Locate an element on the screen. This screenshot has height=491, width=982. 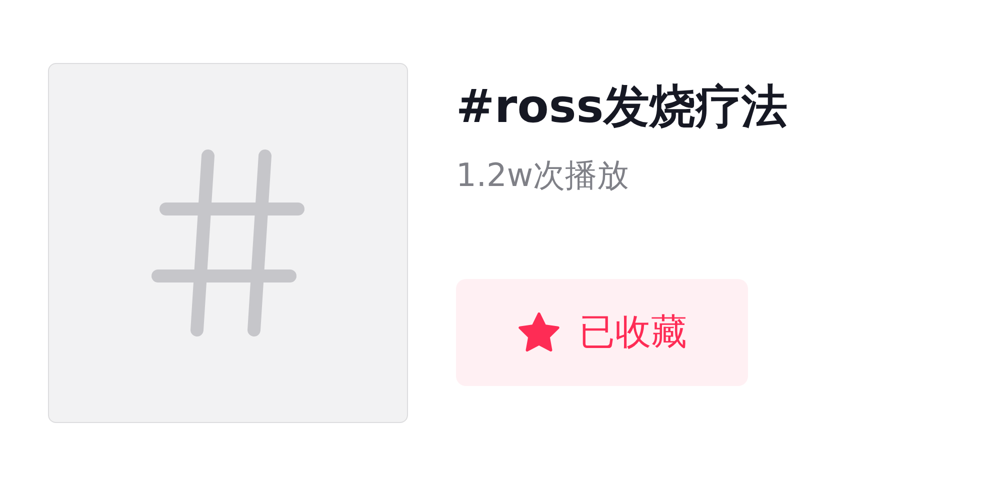
topic-title: #ross发烧疗法 is located at coordinates (622, 106).